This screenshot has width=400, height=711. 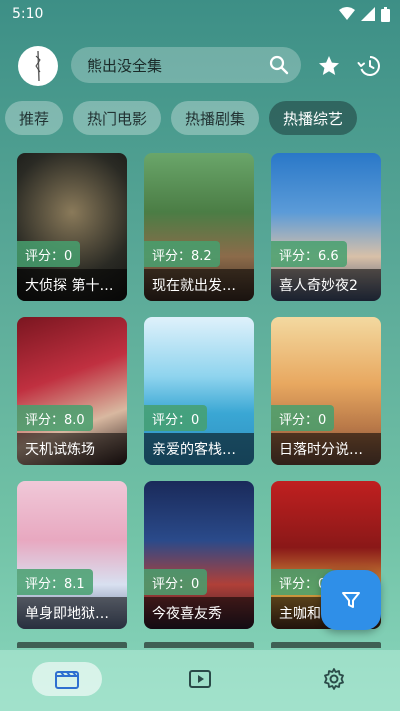 I want to click on search-icon, so click(x=279, y=65).